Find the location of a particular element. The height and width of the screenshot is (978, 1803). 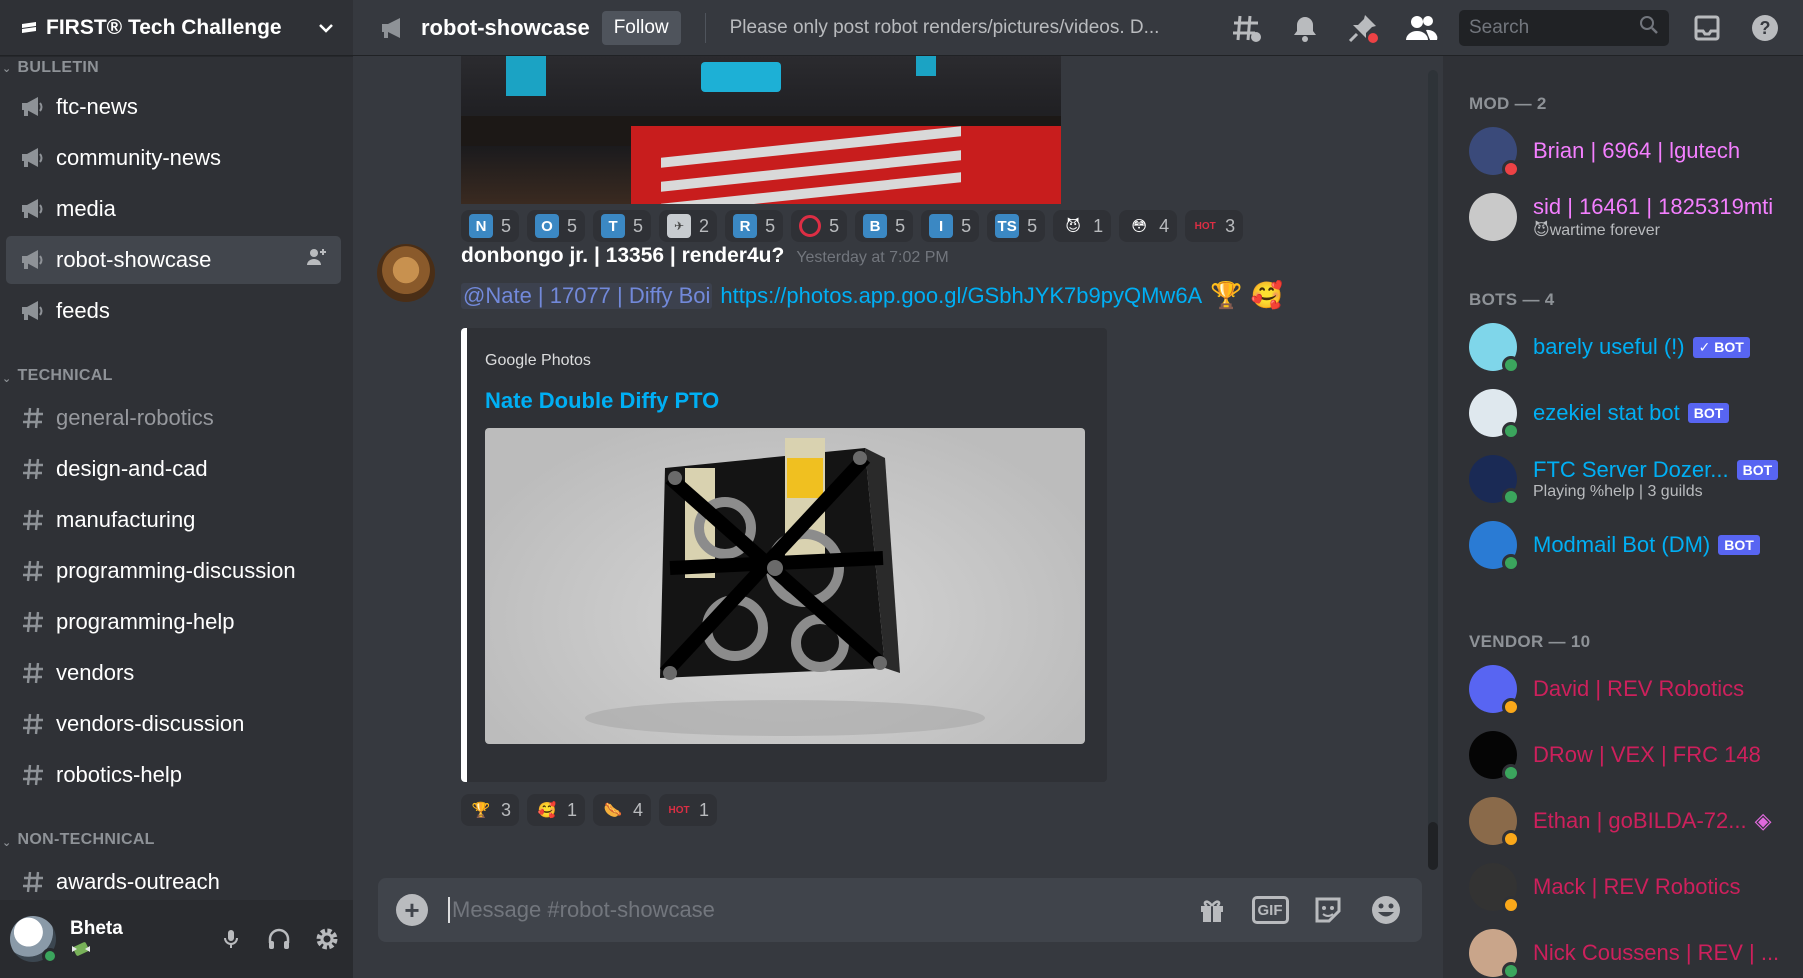

scrollbar-track is located at coordinates (1433, 470).